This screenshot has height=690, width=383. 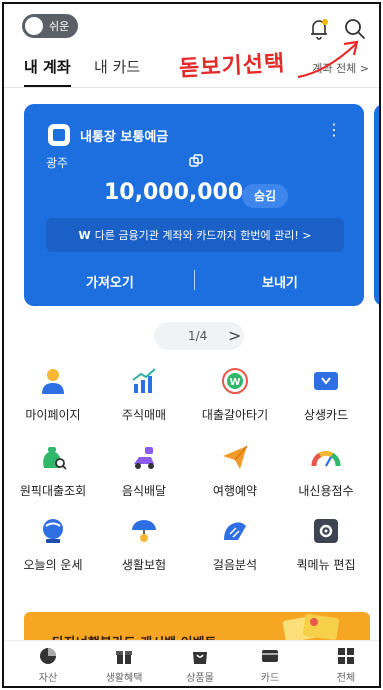 What do you see at coordinates (124, 665) in the screenshot?
I see `nav-benefits: 생활혜택` at bounding box center [124, 665].